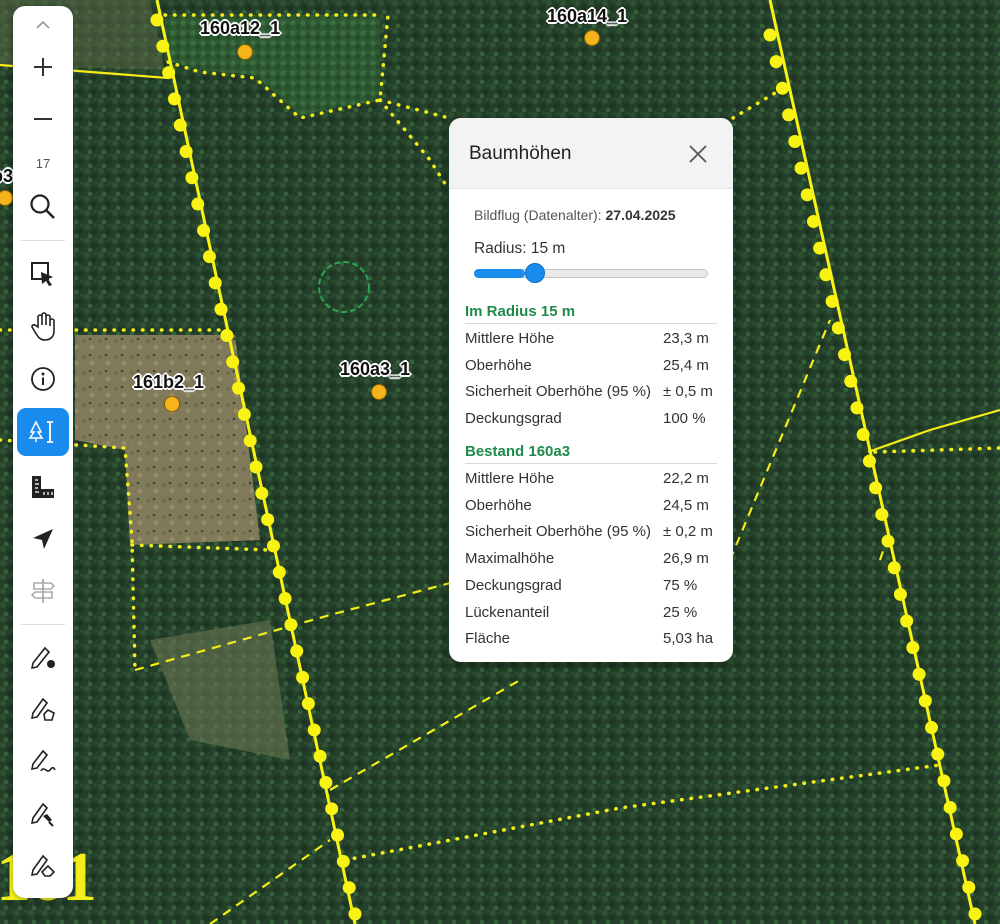 The height and width of the screenshot is (924, 1000). I want to click on pencil-line-icon, so click(43, 760).